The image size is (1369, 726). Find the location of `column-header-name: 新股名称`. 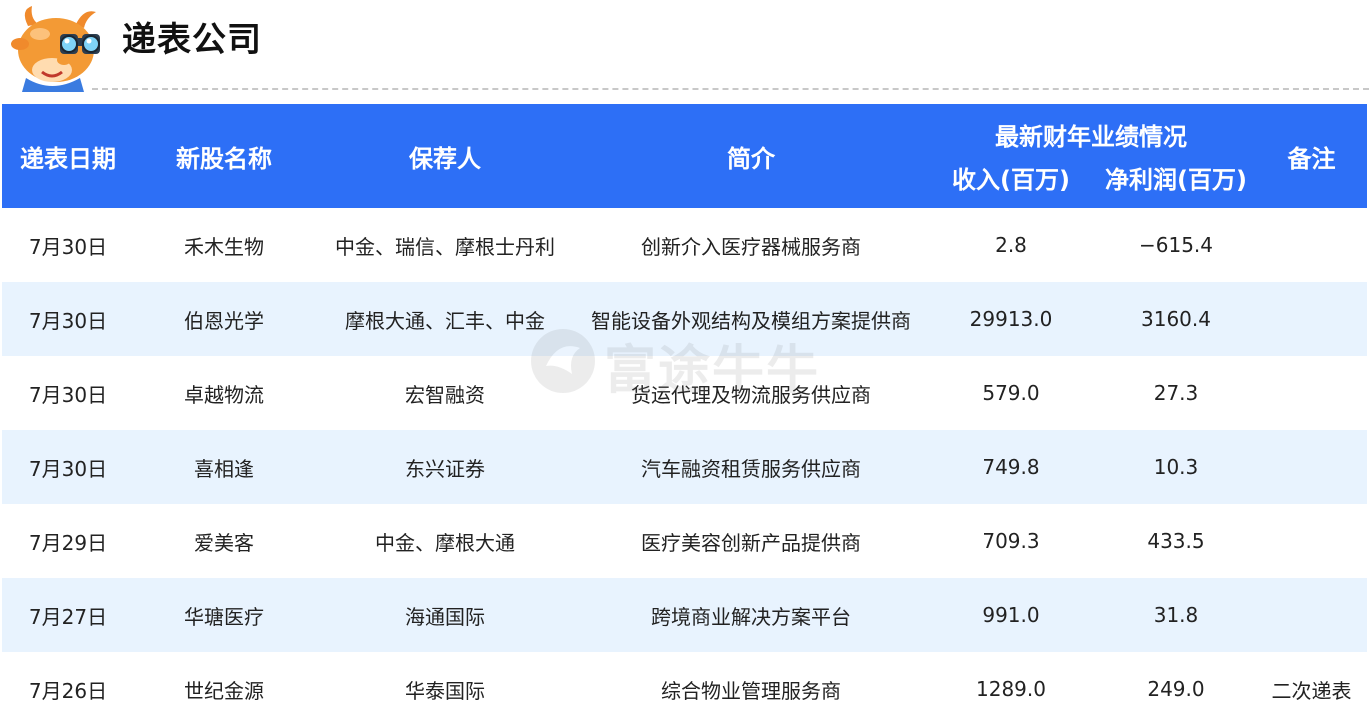

column-header-name: 新股名称 is located at coordinates (224, 156).